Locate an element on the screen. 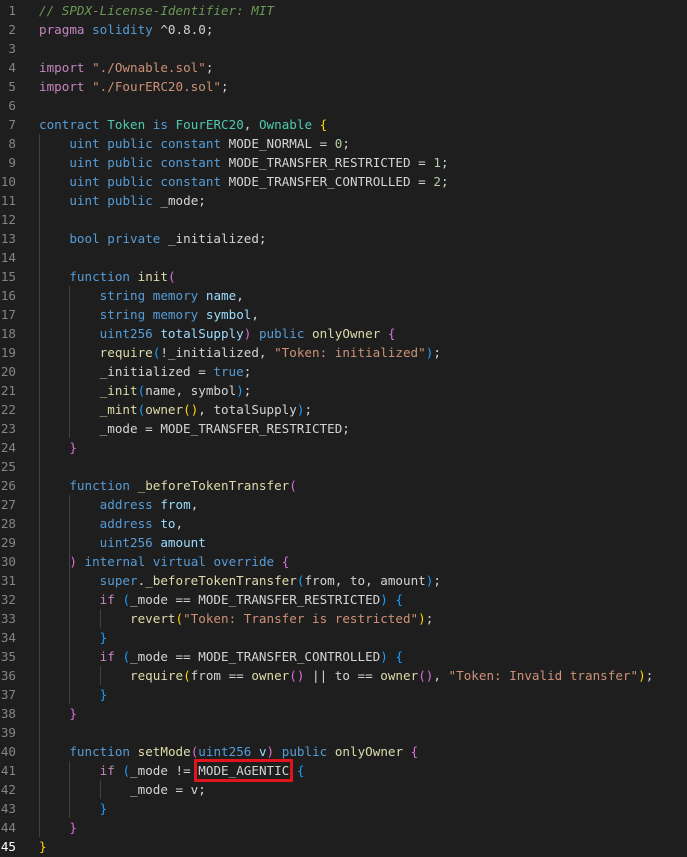 Image resolution: width=687 pixels, height=857 pixels. line-number: 32 is located at coordinates (8, 599).